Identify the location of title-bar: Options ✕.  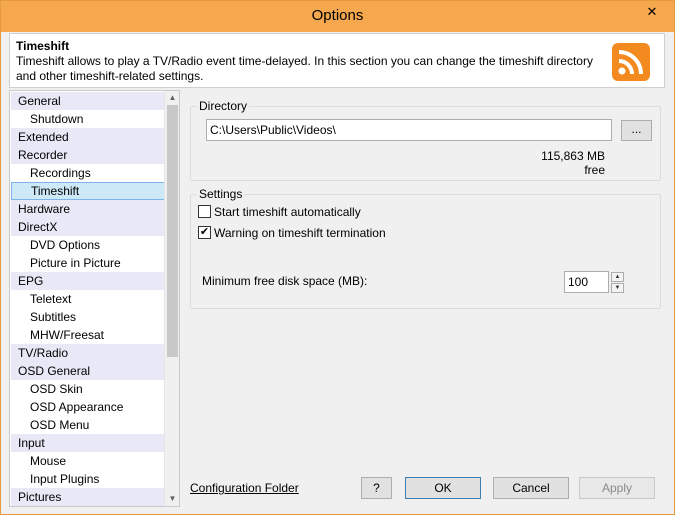
(337, 16).